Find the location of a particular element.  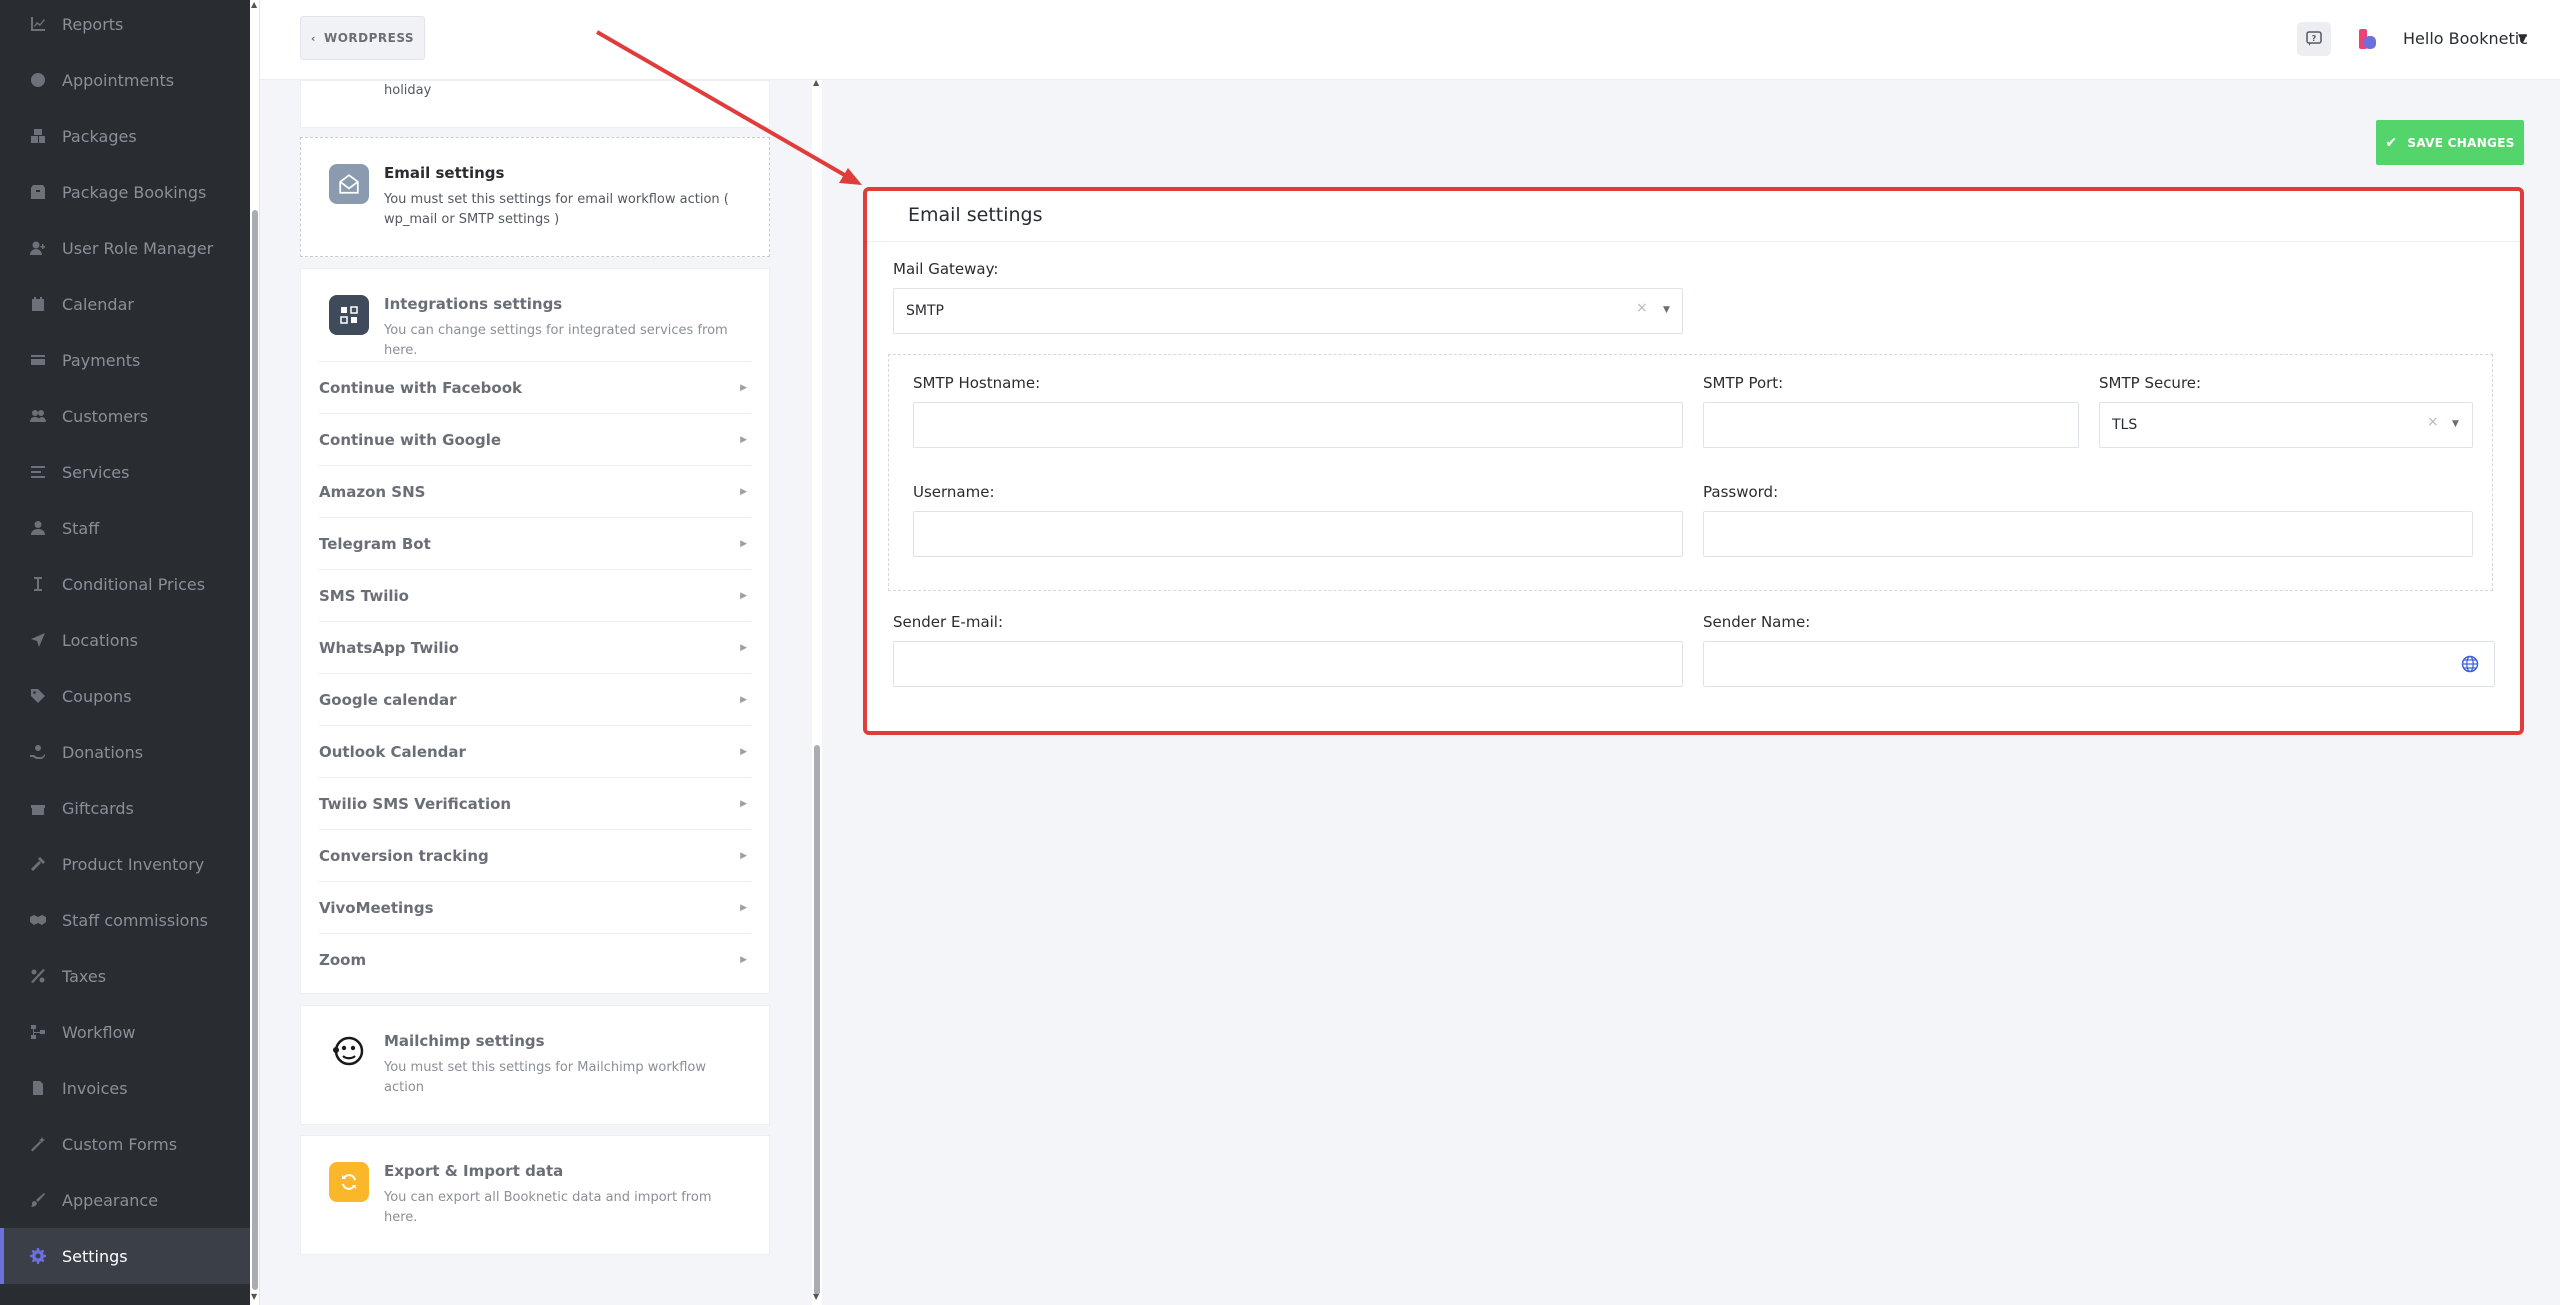

sidebar-item-services: Services is located at coordinates (125, 472).